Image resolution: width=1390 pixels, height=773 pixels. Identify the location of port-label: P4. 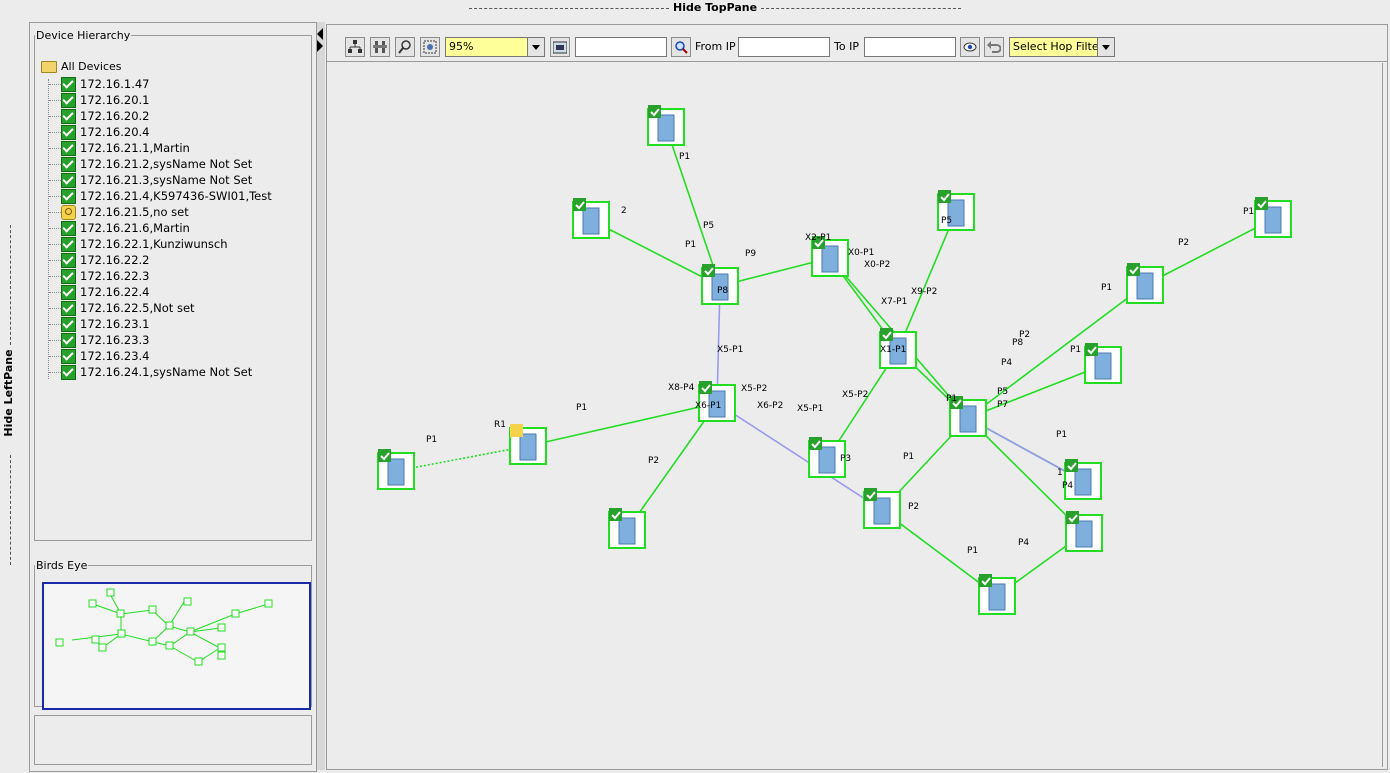
(1006, 363).